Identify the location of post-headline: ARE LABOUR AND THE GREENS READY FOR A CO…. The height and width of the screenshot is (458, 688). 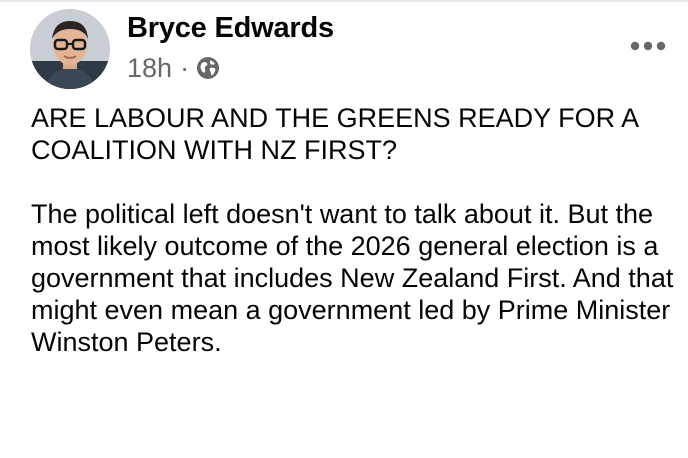
(334, 134).